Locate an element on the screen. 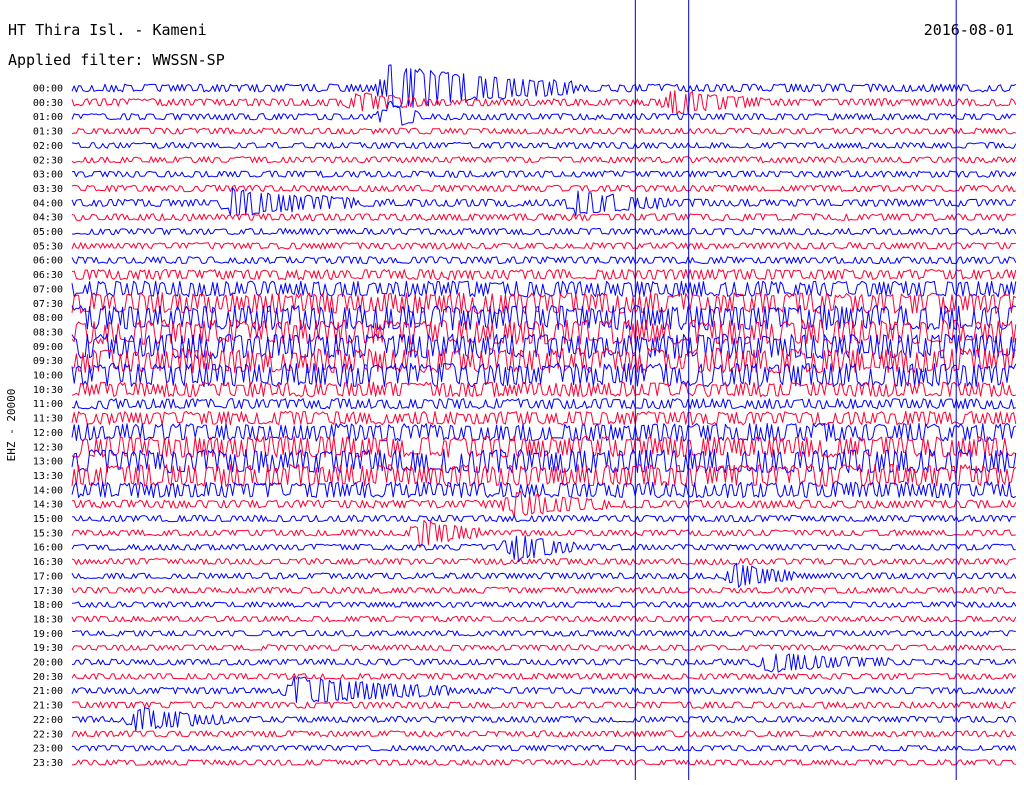  time-label-0900: 09:00 is located at coordinates (48, 347).